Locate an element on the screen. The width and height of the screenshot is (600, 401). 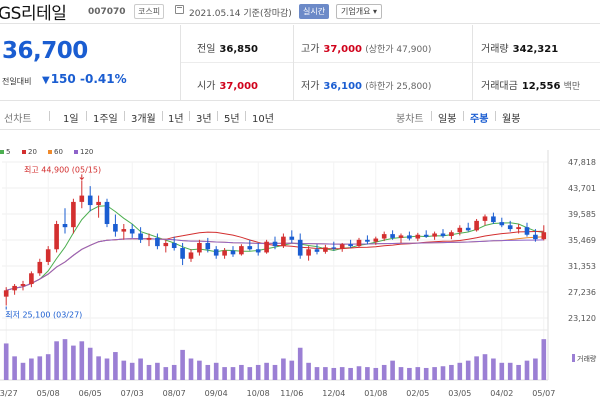
x-tick-label: 10/08 is located at coordinates (258, 393).